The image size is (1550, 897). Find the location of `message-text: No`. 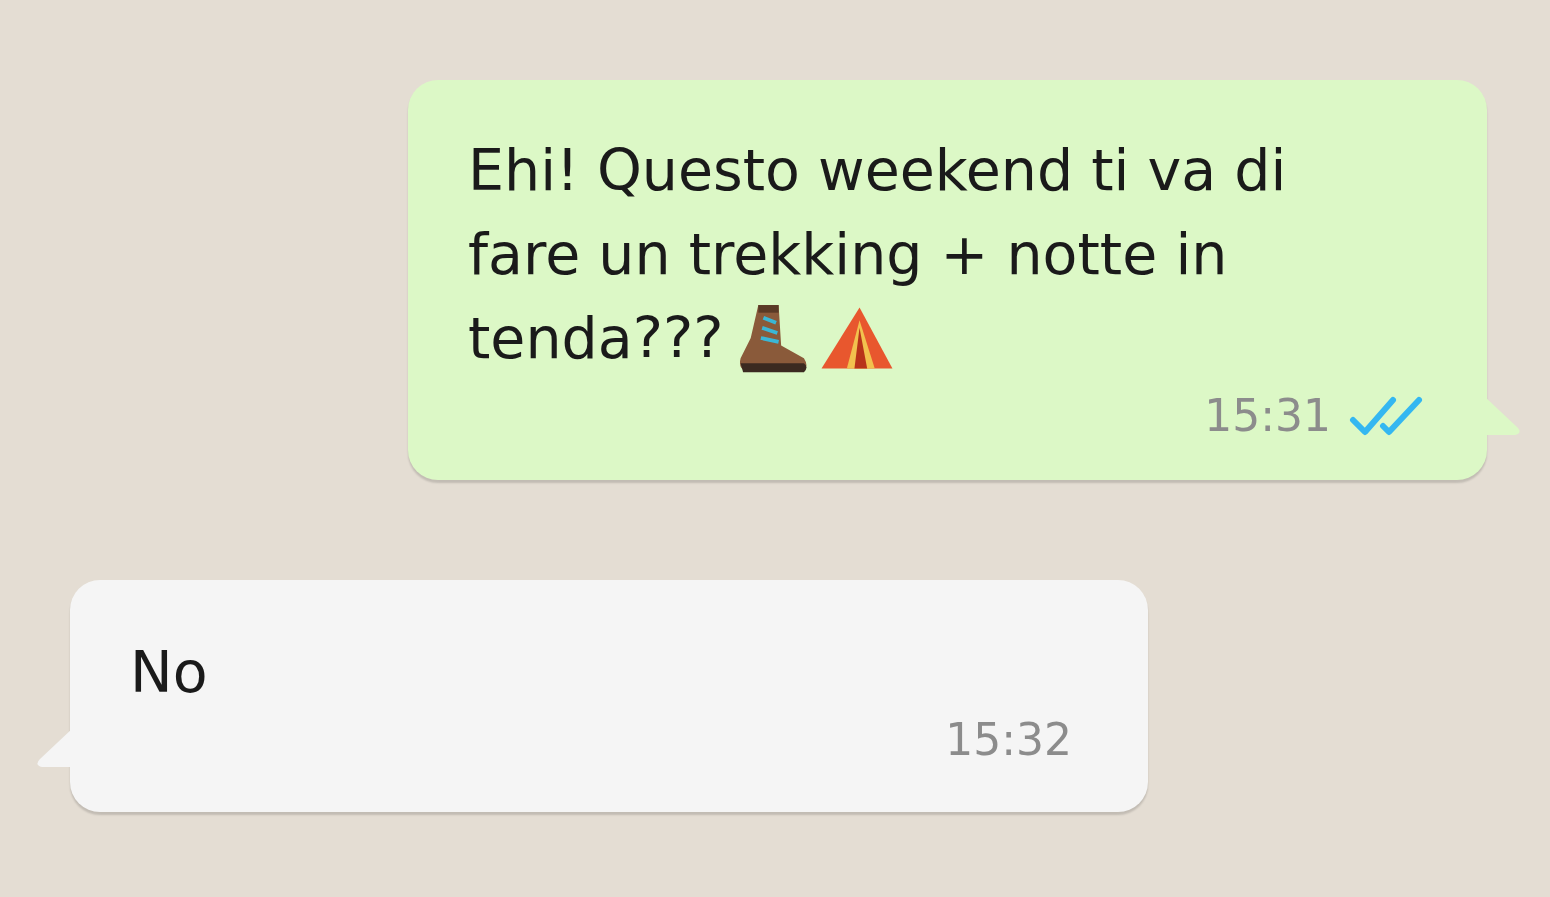

message-text: No is located at coordinates (169, 672).